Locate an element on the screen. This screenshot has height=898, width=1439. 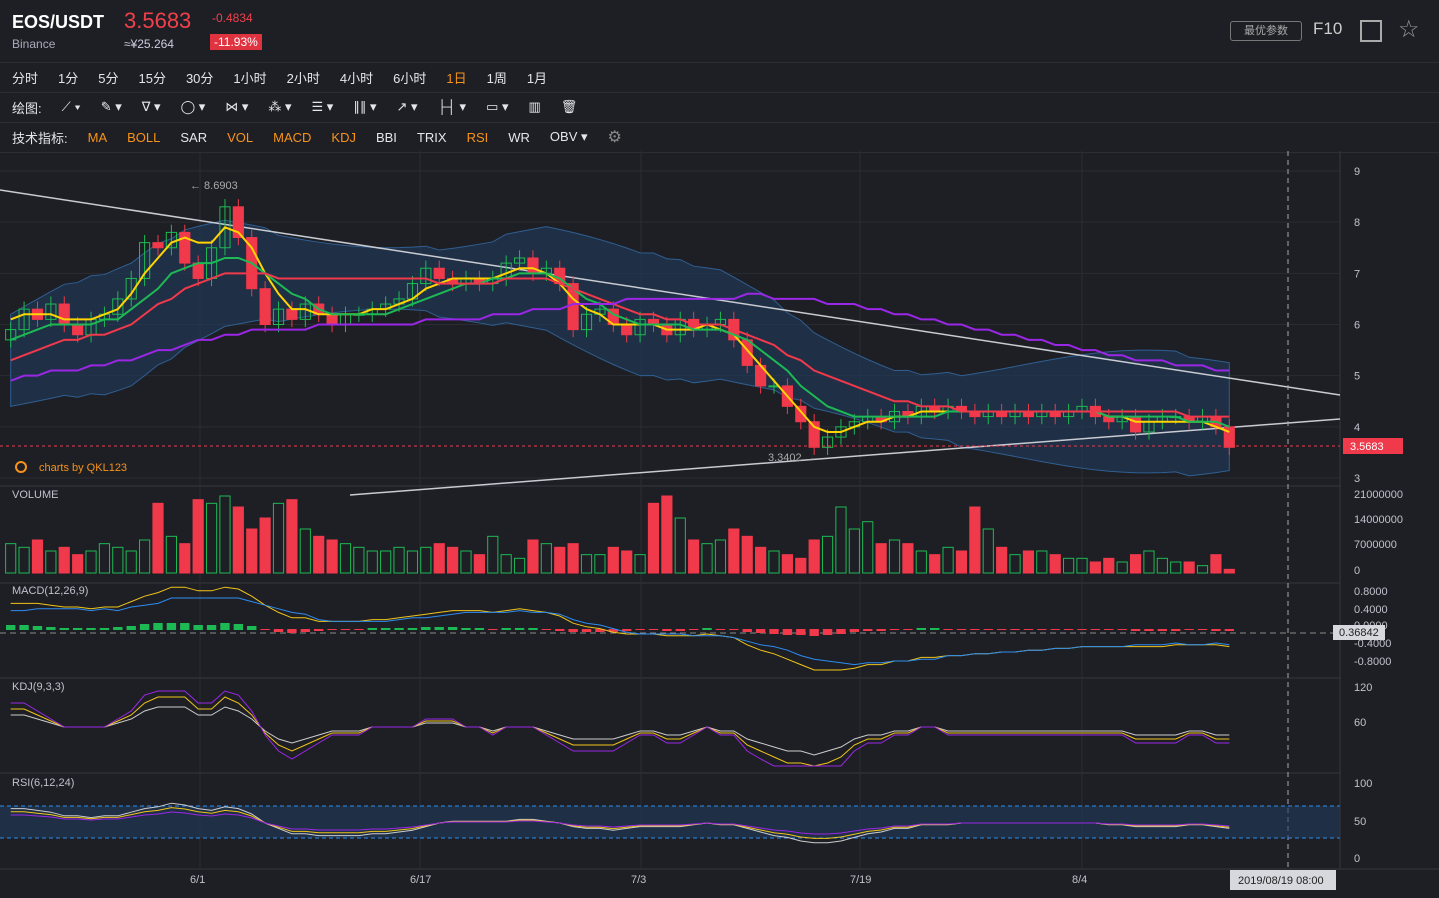
gann-tool-icon: ∥∥ ▾ is located at coordinates (364, 107).